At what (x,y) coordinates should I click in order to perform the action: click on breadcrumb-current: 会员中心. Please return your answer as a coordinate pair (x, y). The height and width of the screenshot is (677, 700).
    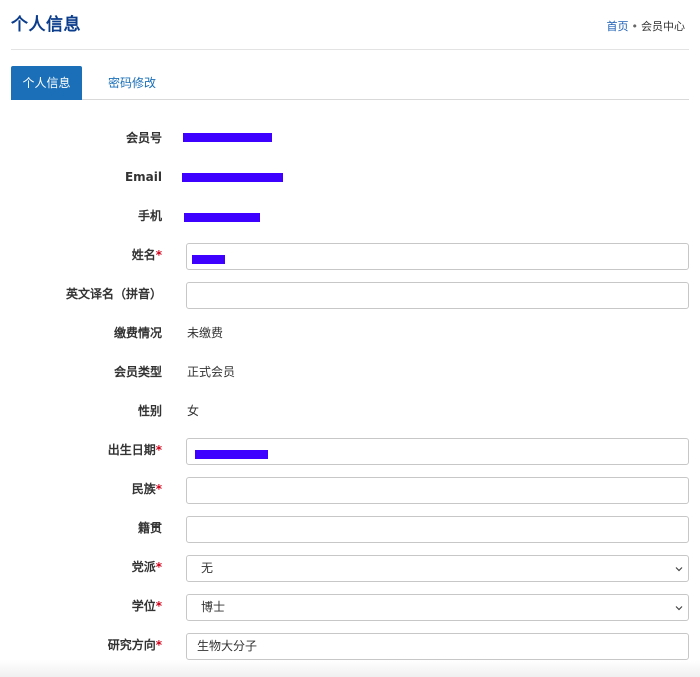
    Looking at the image, I should click on (663, 26).